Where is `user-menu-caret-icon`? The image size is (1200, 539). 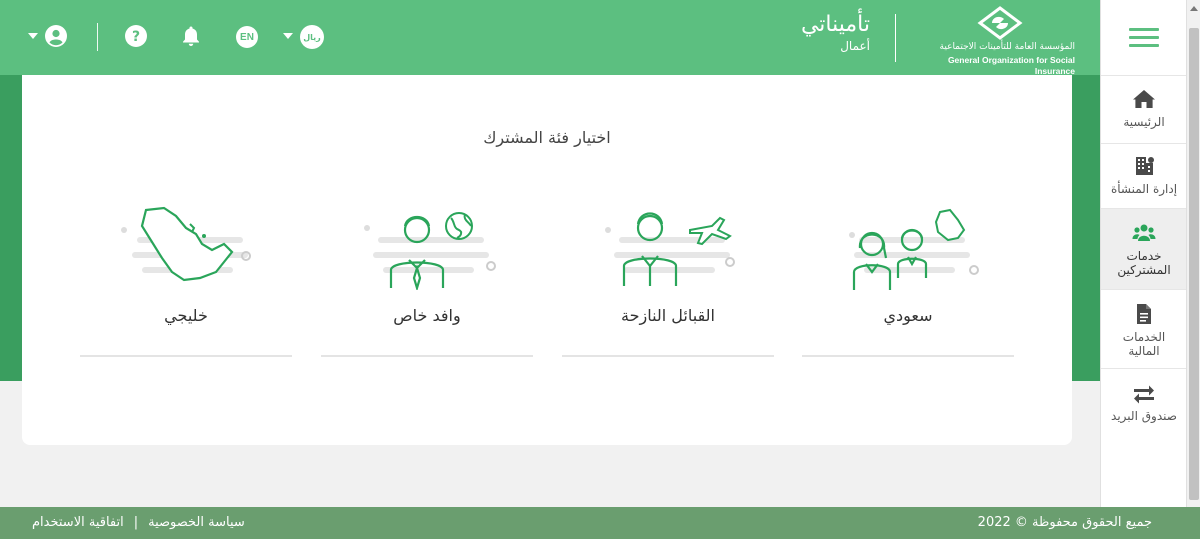
user-menu-caret-icon is located at coordinates (33, 36).